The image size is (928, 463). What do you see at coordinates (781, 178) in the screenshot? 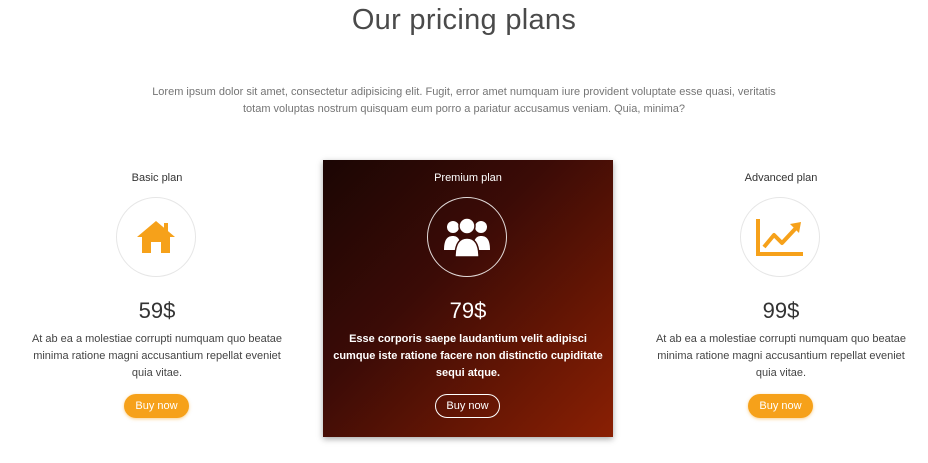
I see `plan-name: Advanced plan` at bounding box center [781, 178].